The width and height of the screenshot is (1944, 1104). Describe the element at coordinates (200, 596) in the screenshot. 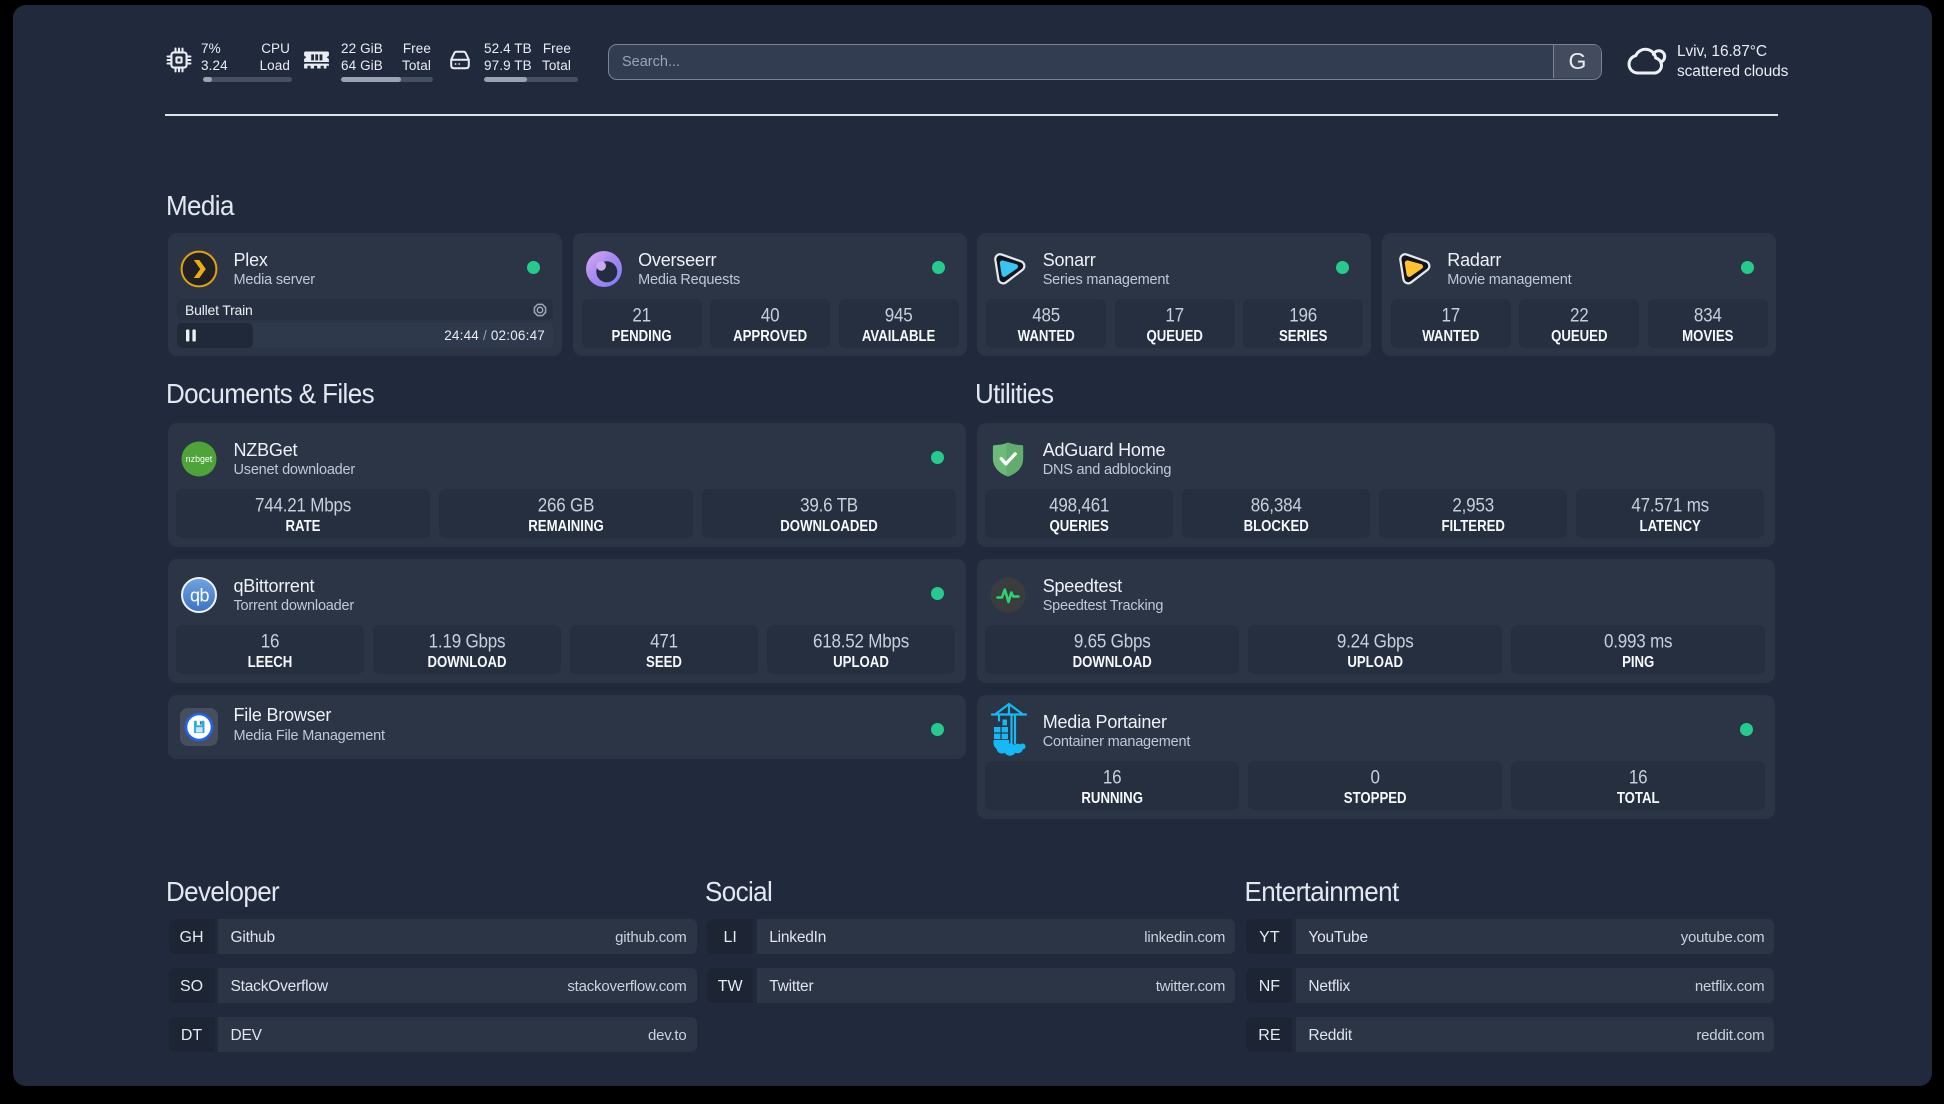

I see `svg-text: qb` at that location.